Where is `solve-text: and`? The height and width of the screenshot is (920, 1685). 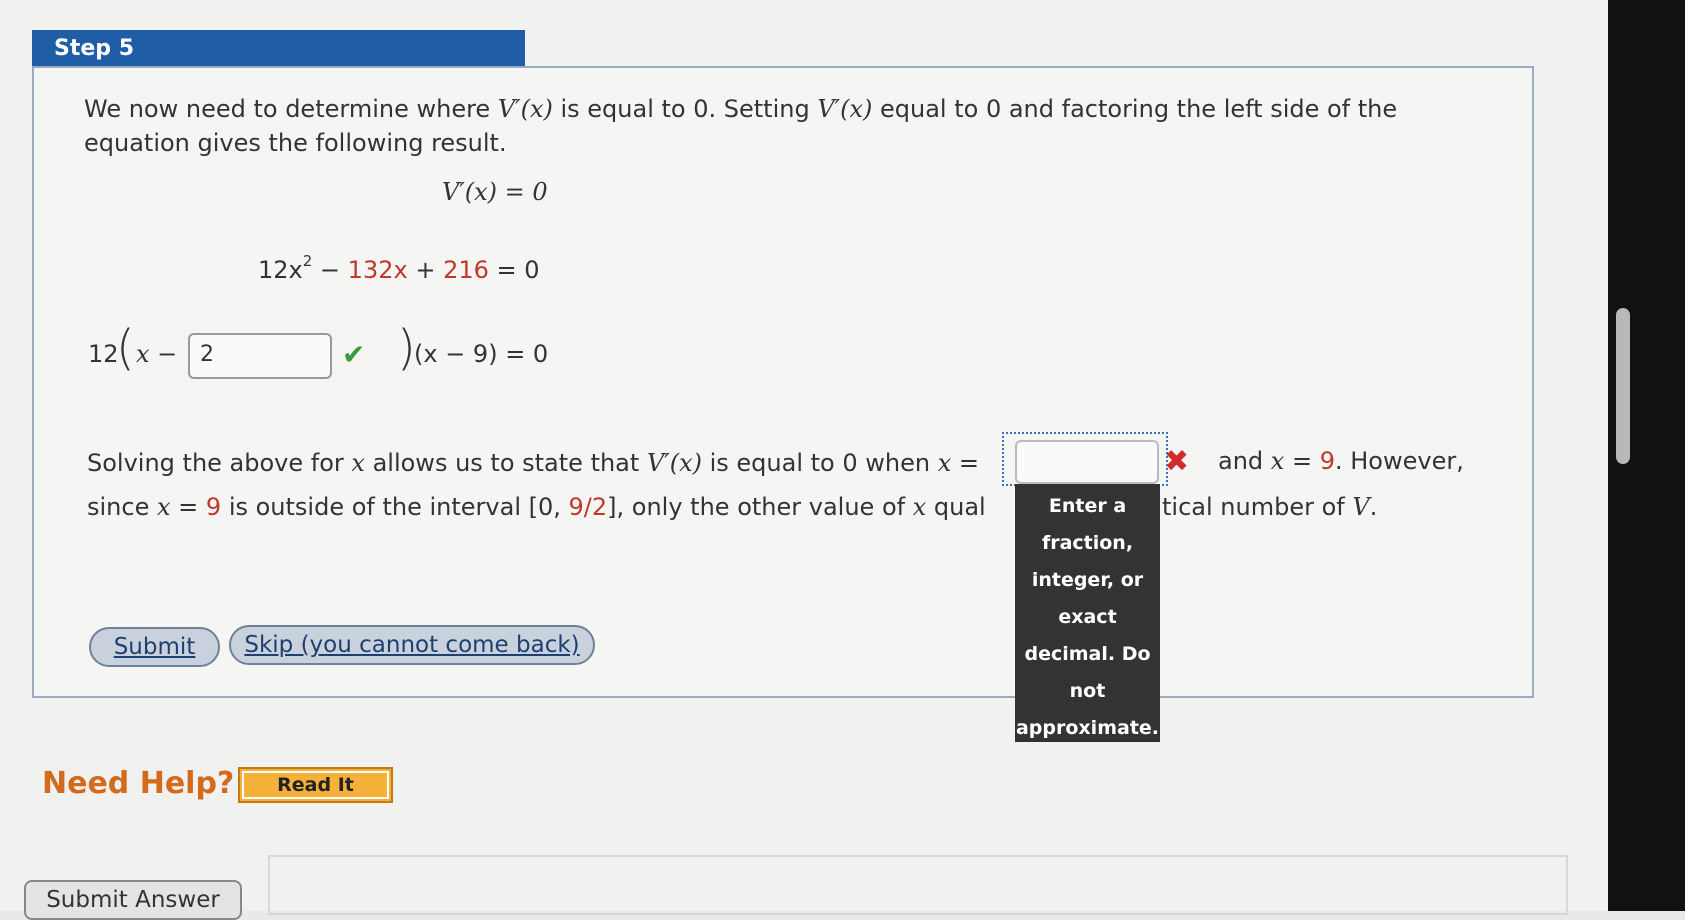 solve-text: and is located at coordinates (1244, 461).